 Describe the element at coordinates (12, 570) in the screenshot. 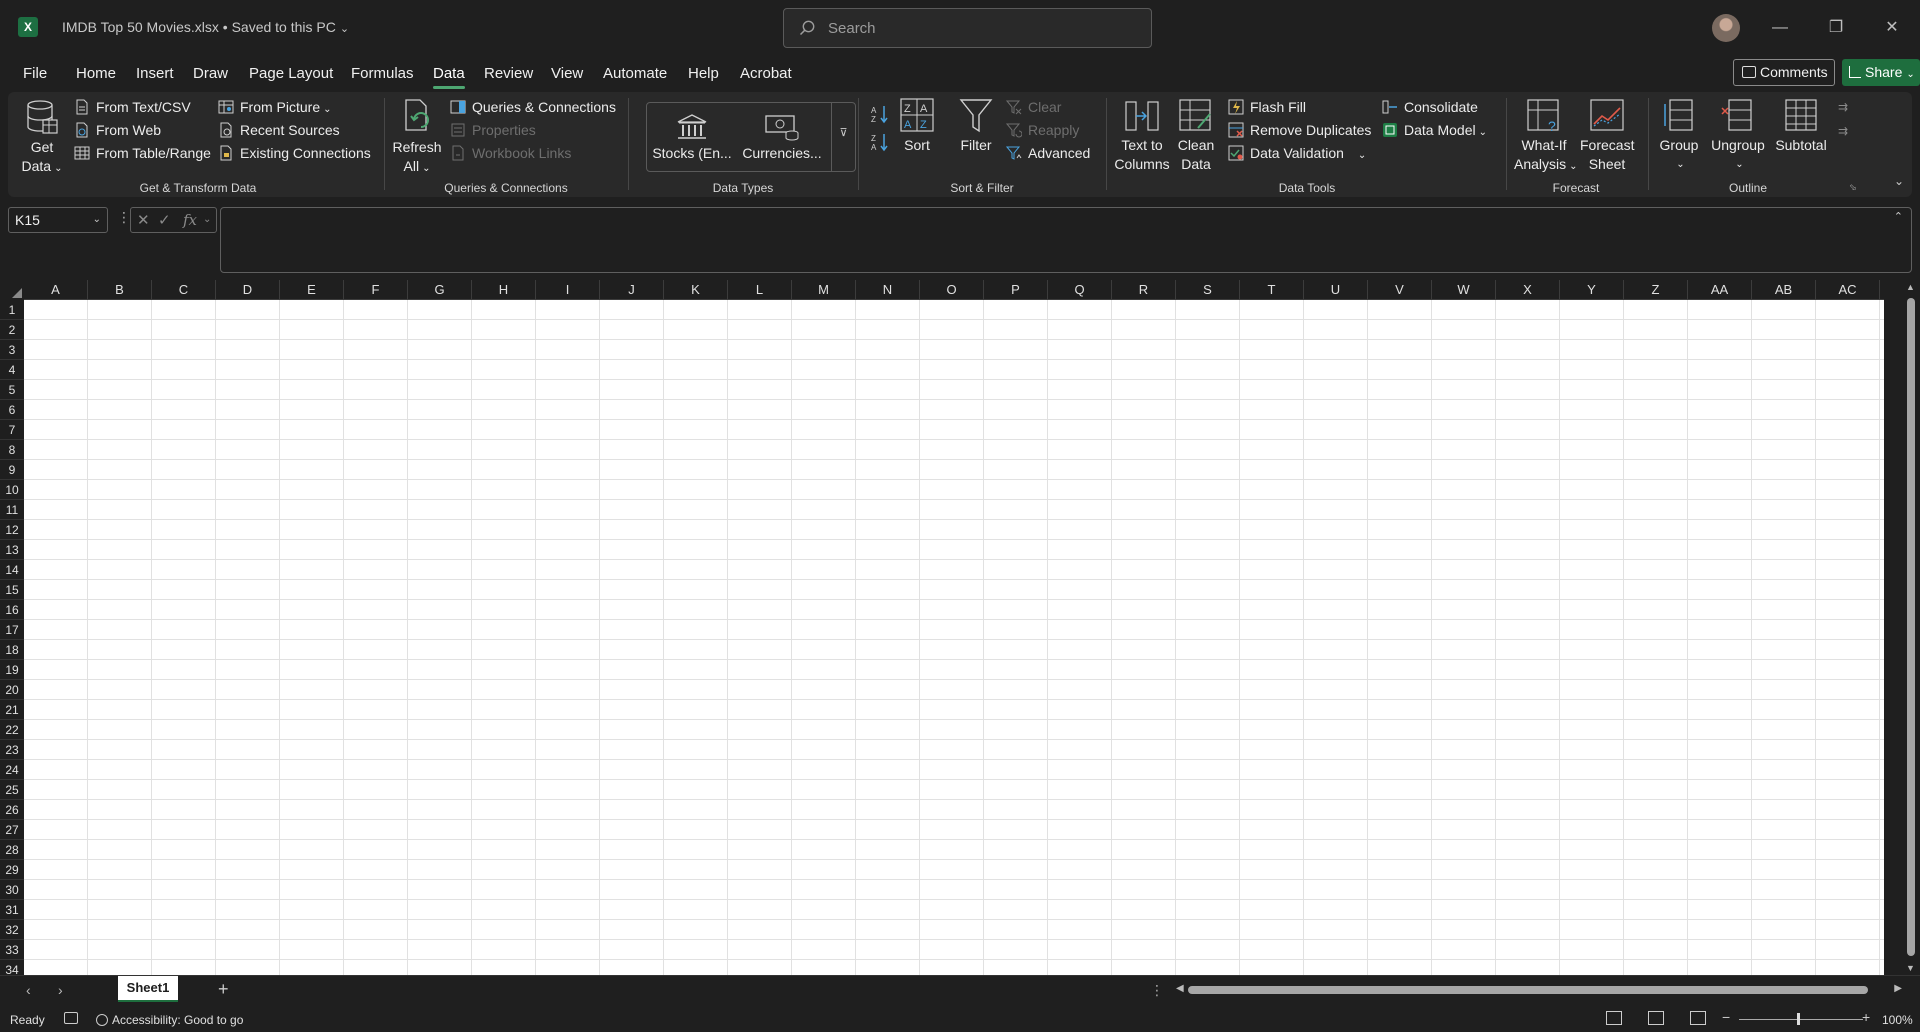

I see `row-header: 14` at that location.